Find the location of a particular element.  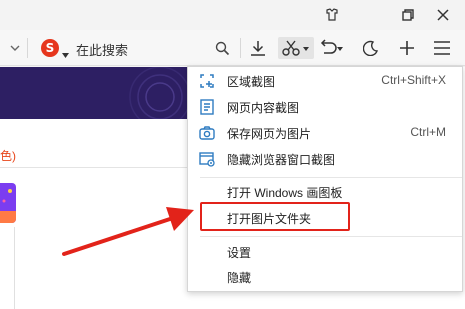

menu-item-label: 保存网页为图片 is located at coordinates (269, 134).